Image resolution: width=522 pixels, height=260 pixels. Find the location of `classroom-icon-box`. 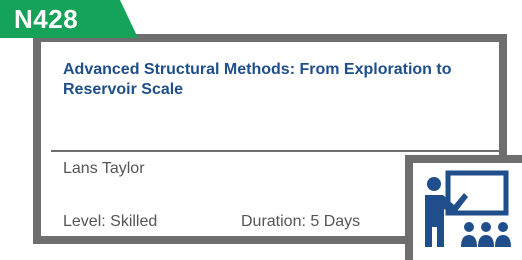

classroom-icon-box is located at coordinates (463, 207).